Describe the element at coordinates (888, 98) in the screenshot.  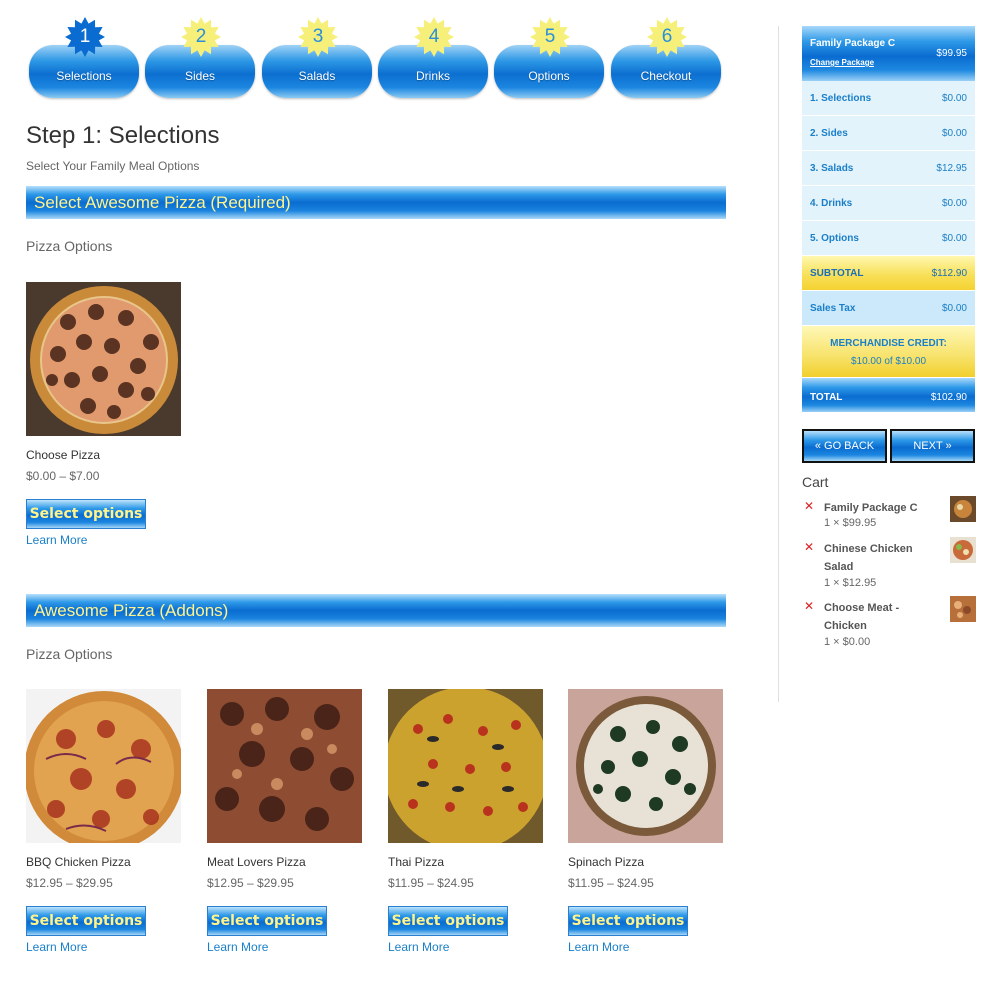
I see `summary-row-selections: 1. Selections $0.00` at that location.